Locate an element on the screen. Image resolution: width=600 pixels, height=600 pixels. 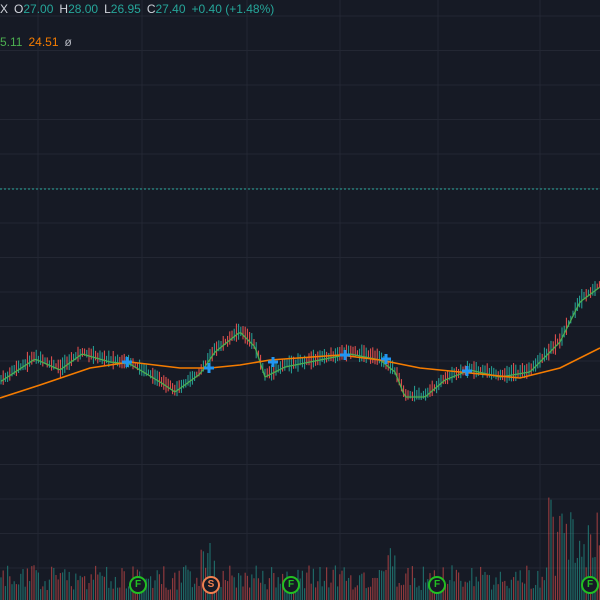
ohlc-legend: X O27.00 H28.00 L26.95 C27.40 +0.40 (+1.48%) is located at coordinates (137, 9).